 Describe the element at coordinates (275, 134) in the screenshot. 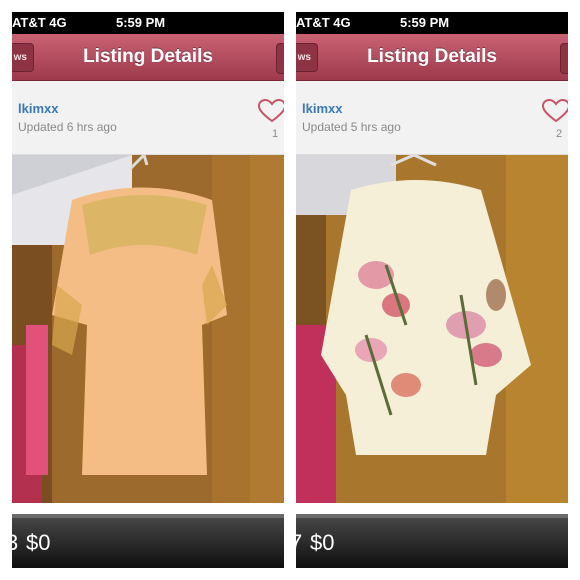

I see `like-count: 1` at that location.